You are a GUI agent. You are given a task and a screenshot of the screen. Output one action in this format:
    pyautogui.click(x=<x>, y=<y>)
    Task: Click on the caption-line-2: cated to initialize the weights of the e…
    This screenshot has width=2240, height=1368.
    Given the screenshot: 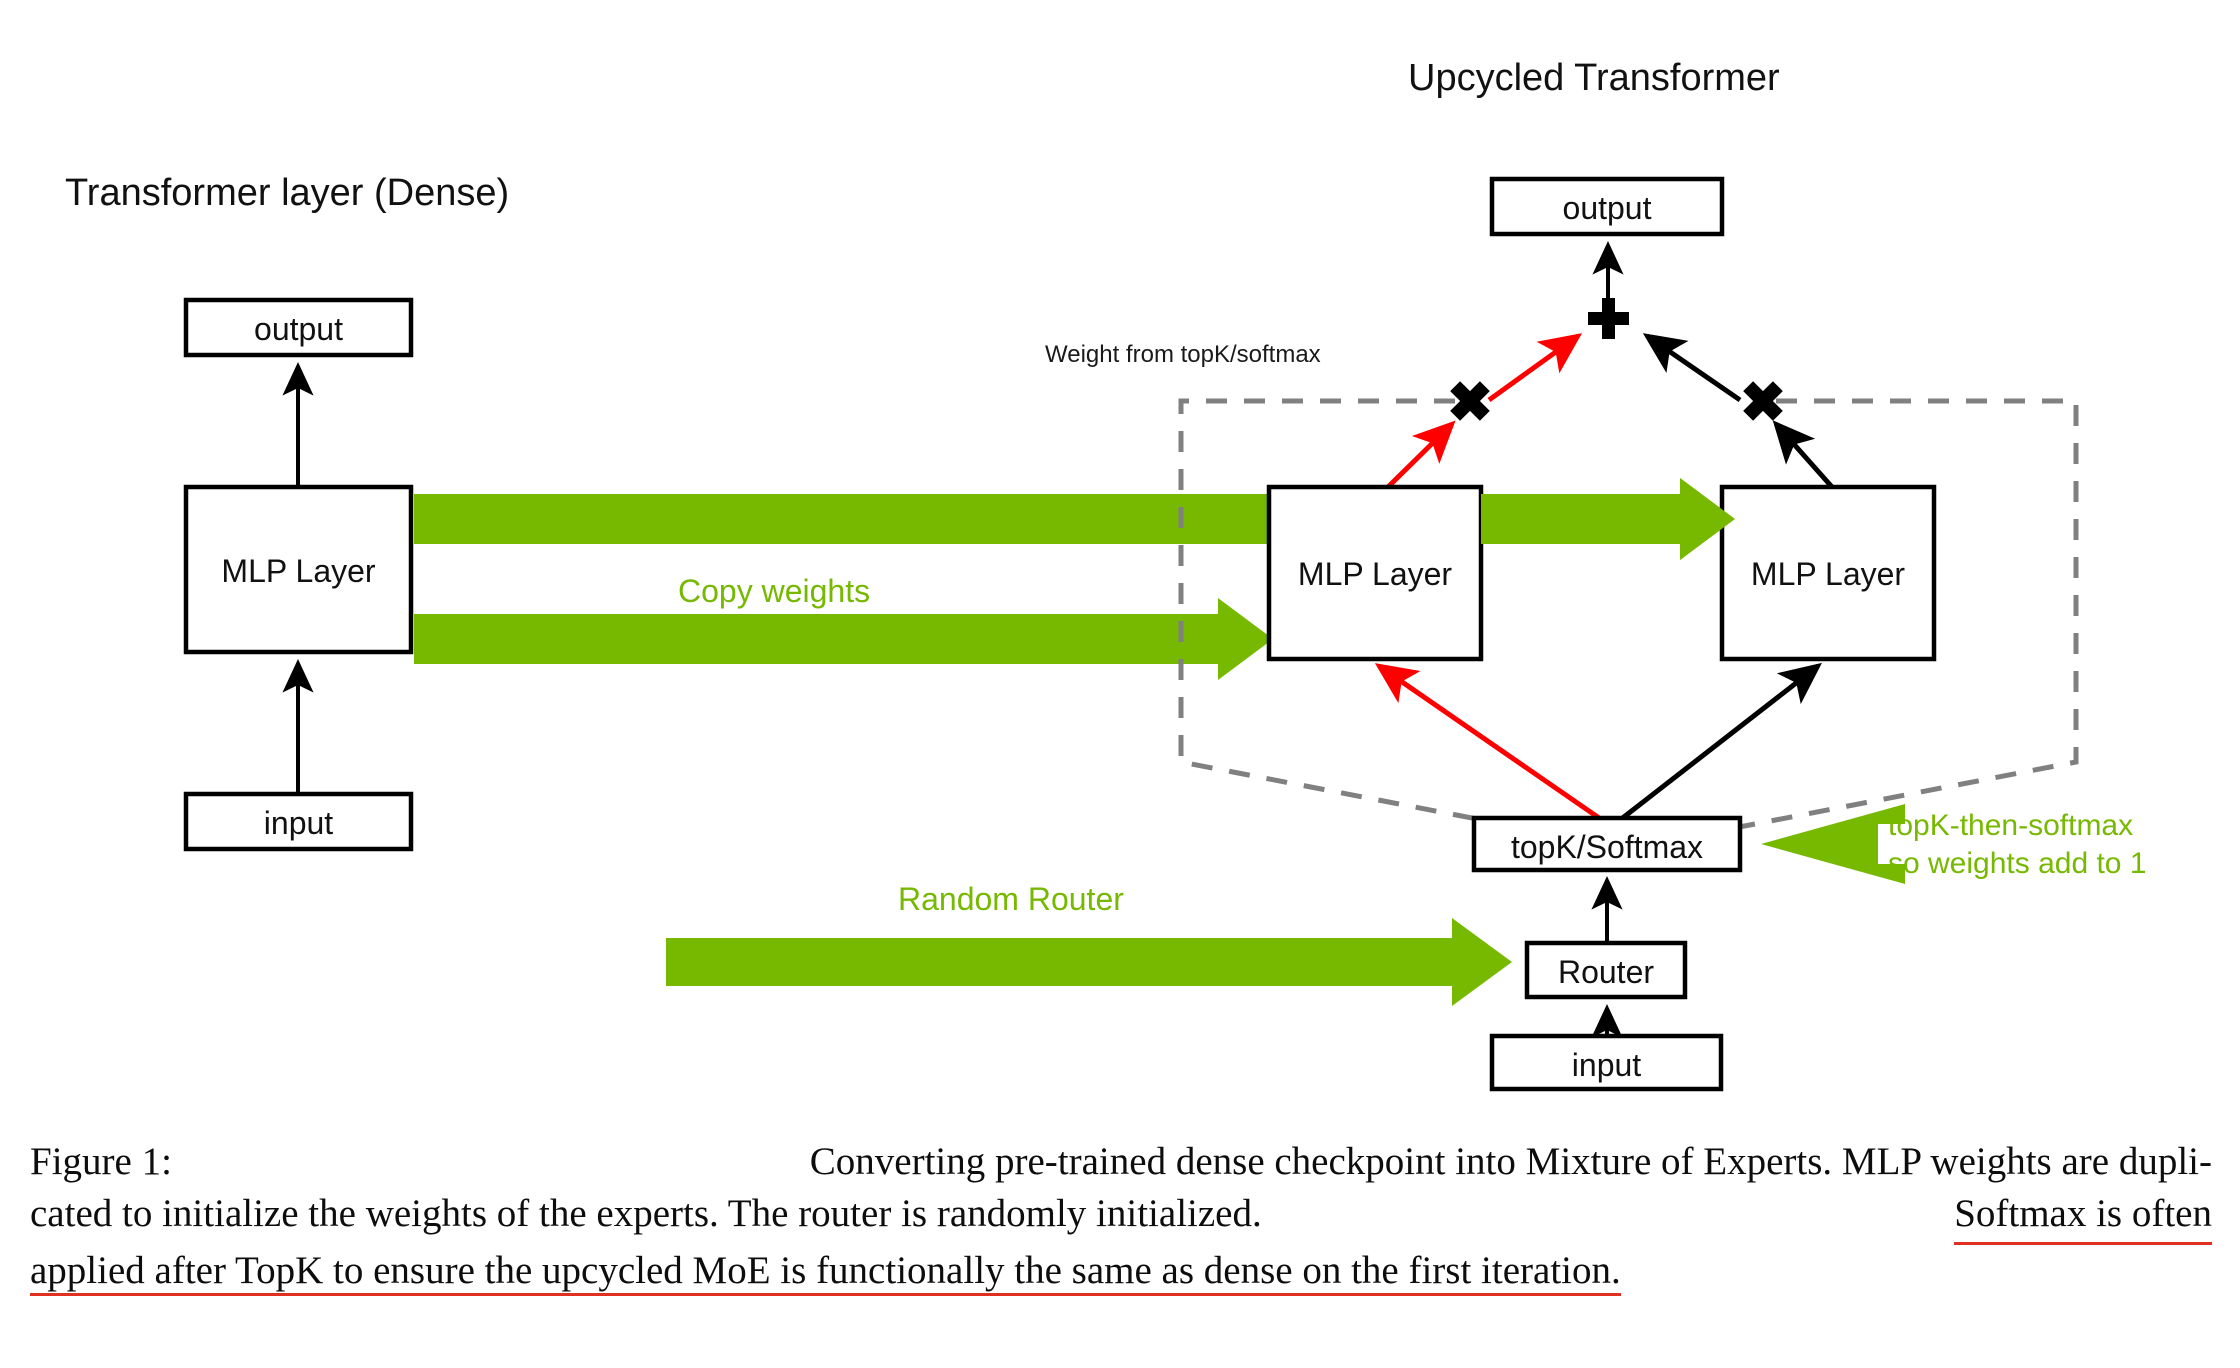 What is the action you would take?
    pyautogui.click(x=1121, y=1216)
    